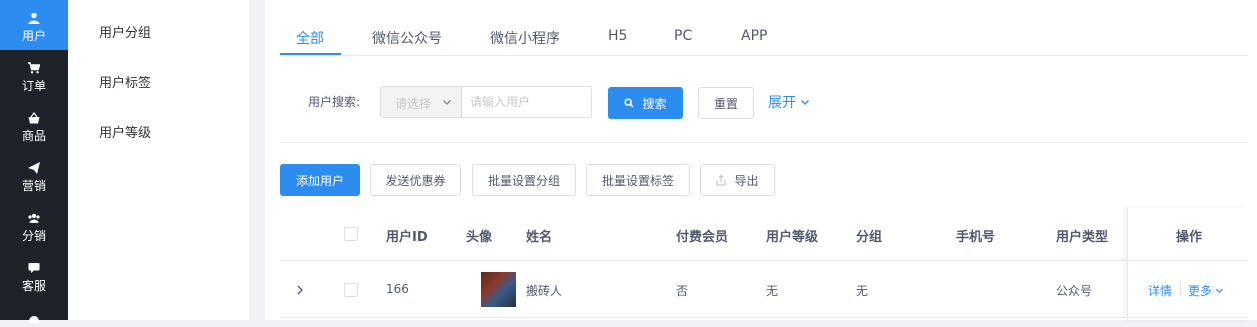 The height and width of the screenshot is (327, 1257). Describe the element at coordinates (869, 237) in the screenshot. I see `col-group: 分组` at that location.